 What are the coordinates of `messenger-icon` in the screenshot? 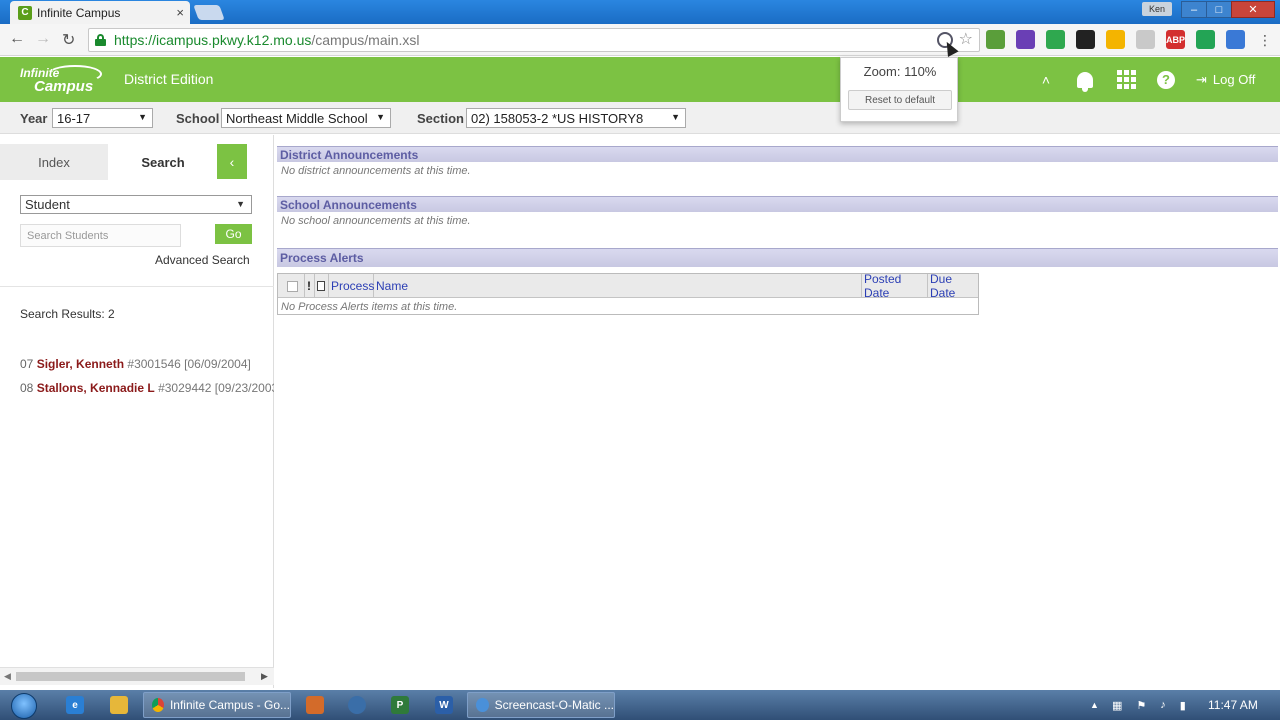 It's located at (357, 705).